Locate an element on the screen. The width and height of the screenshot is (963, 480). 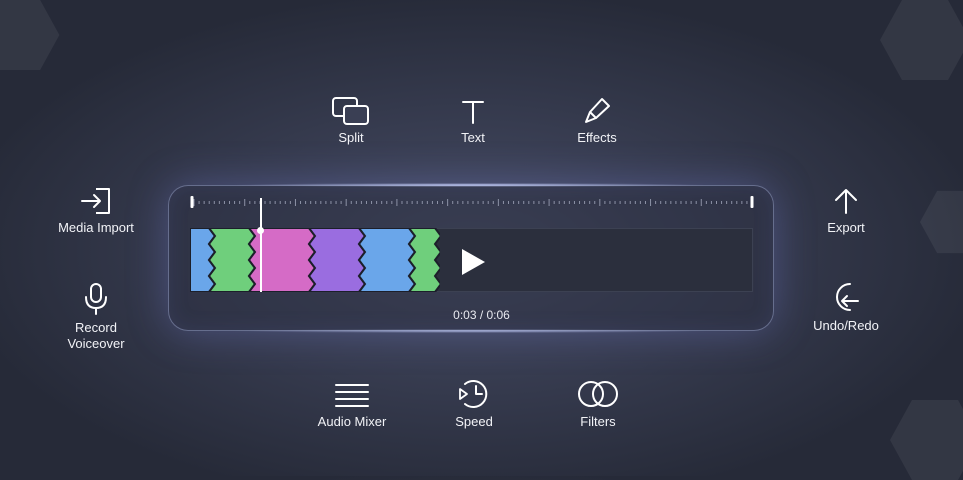
audio-mixer-tool: Audio Mixer is located at coordinates (352, 405).